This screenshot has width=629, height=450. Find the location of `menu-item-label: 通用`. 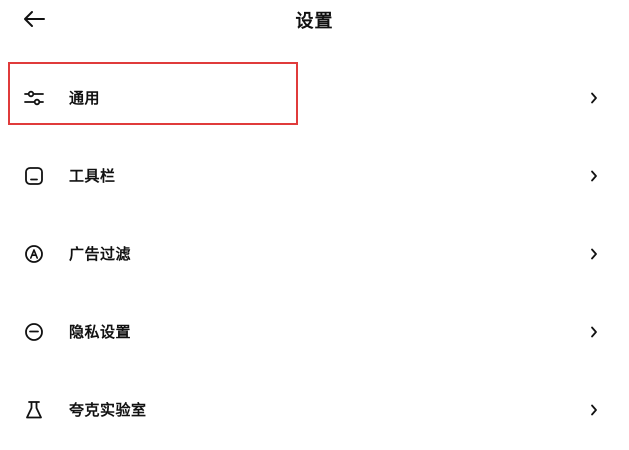

menu-item-label: 通用 is located at coordinates (85, 98).